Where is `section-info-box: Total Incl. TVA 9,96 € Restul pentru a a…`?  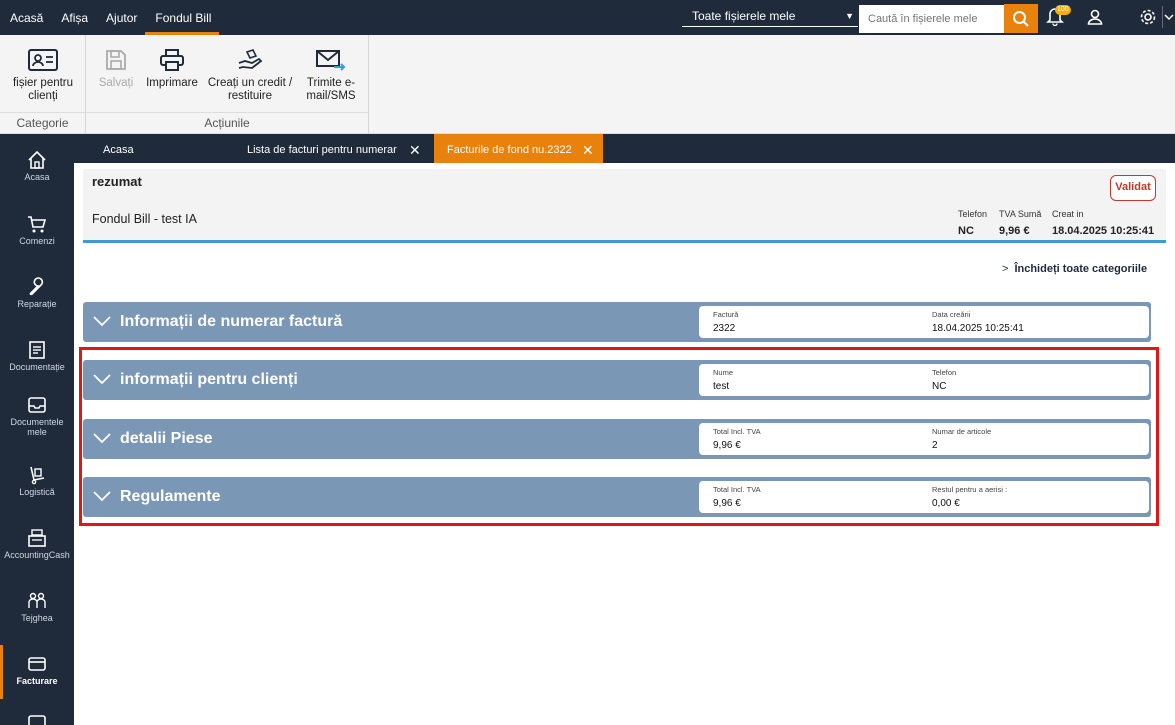 section-info-box: Total Incl. TVA 9,96 € Restul pentru a a… is located at coordinates (924, 497).